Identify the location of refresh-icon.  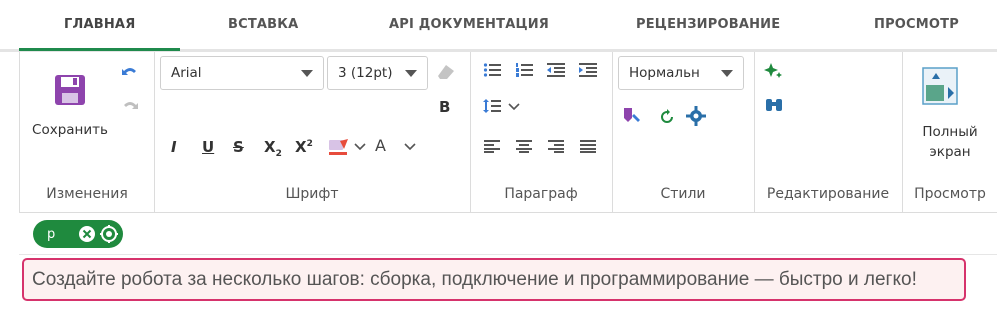
(667, 117).